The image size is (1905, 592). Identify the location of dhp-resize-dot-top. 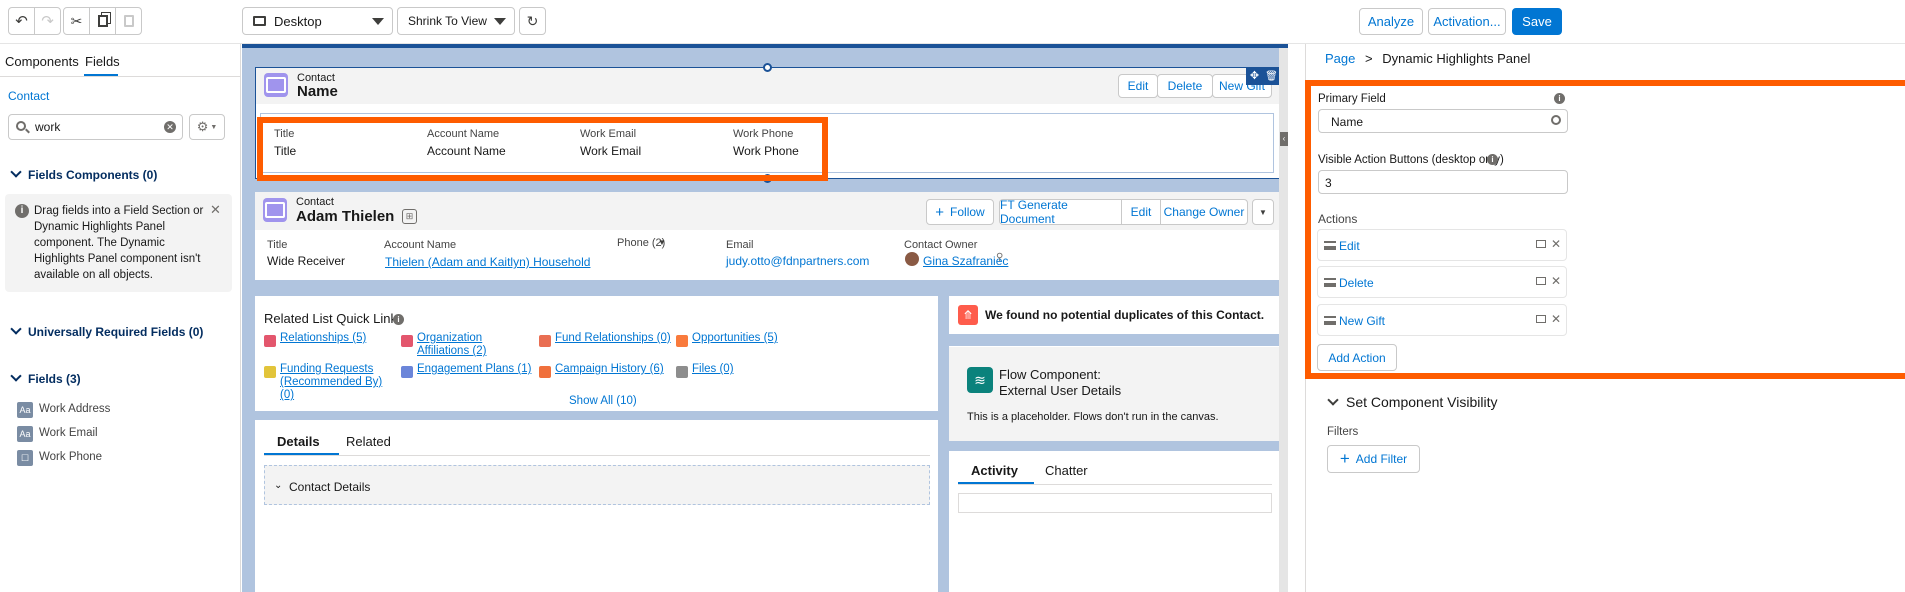
(767, 67).